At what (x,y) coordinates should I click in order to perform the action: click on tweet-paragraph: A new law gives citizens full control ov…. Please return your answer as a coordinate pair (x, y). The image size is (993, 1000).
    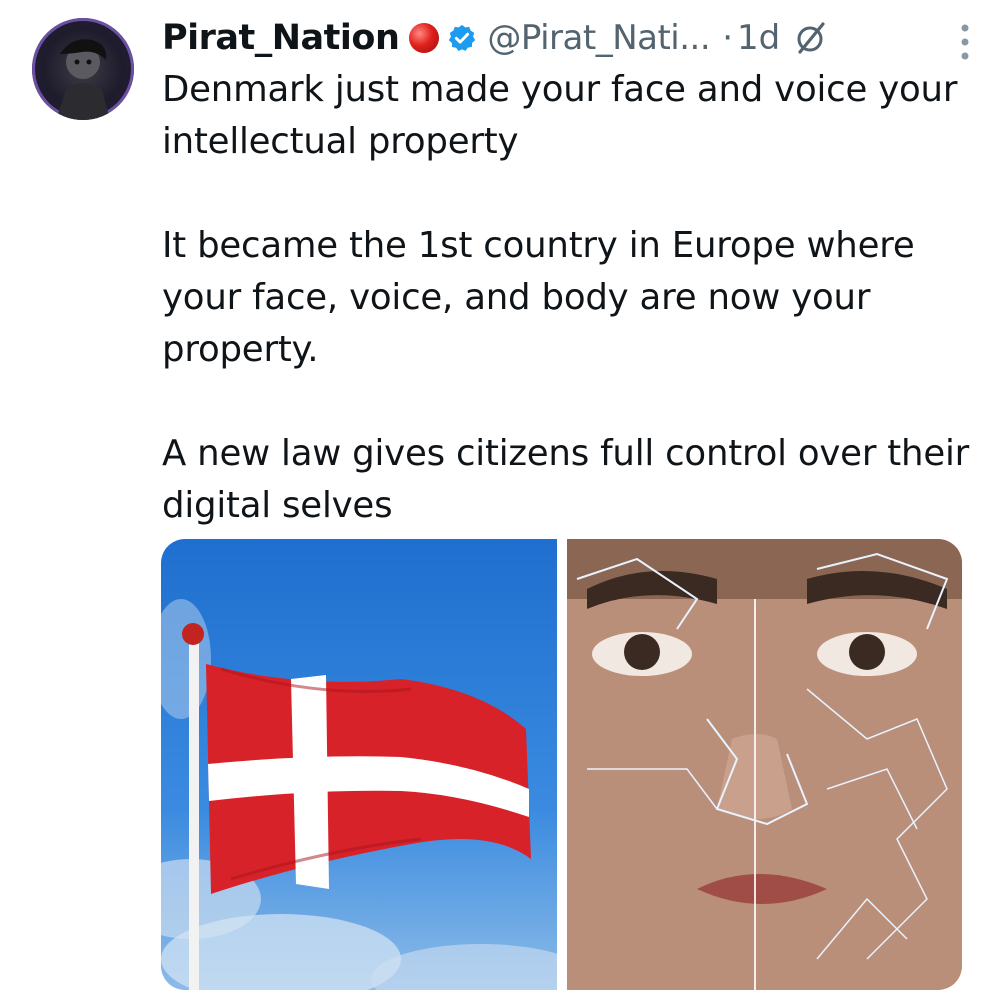
    Looking at the image, I should click on (566, 479).